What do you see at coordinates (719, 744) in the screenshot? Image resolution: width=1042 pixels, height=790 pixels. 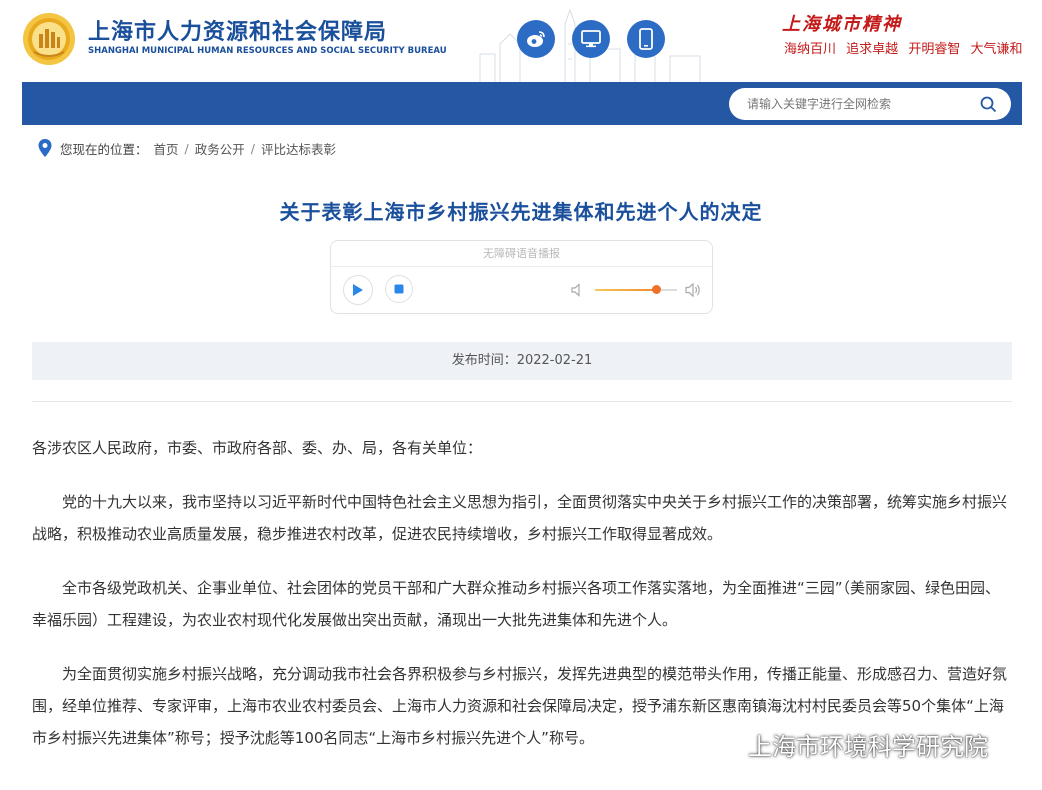 I see `wechat-icon` at bounding box center [719, 744].